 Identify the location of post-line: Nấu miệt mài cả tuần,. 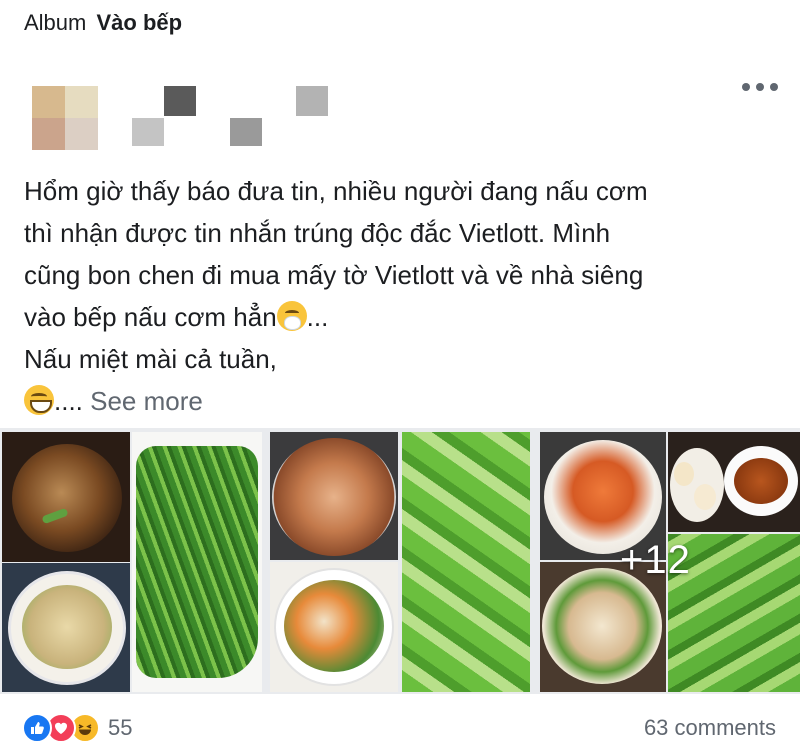
(150, 359).